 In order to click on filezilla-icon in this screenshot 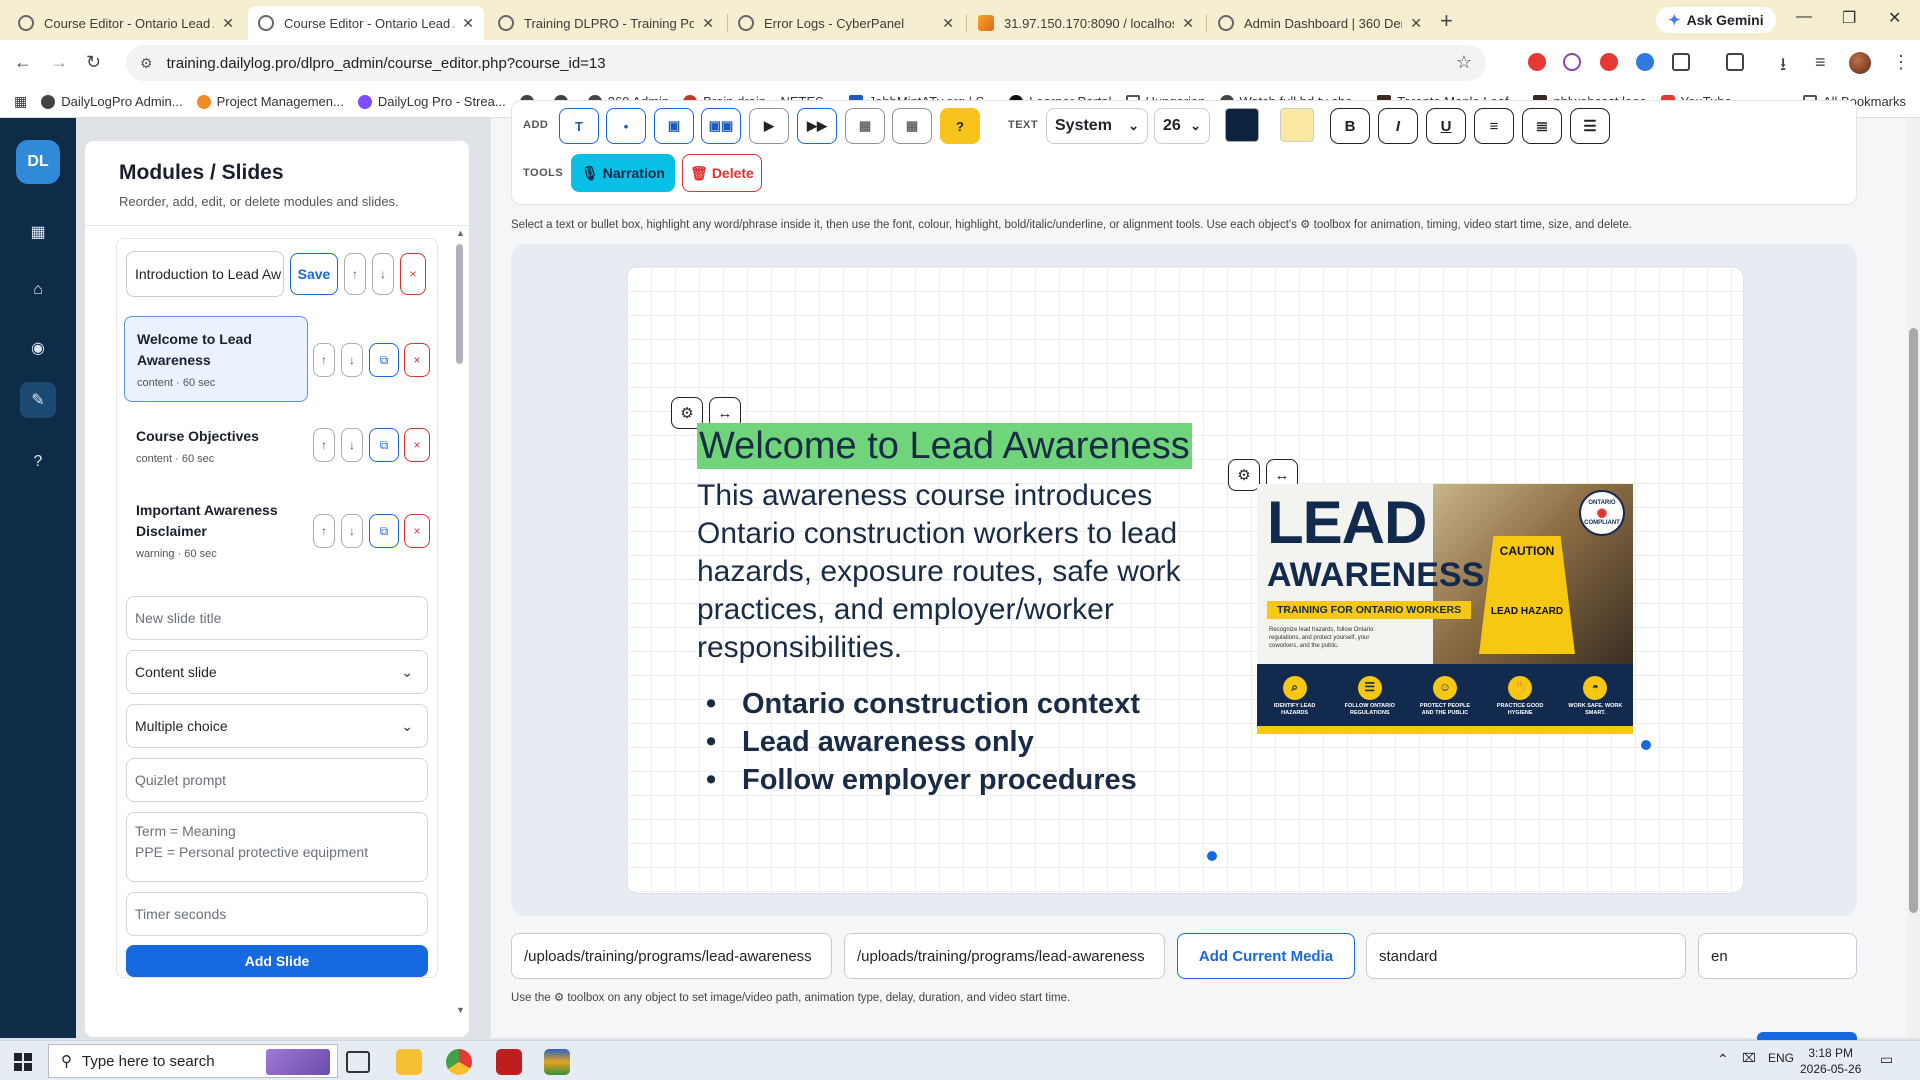, I will do `click(509, 1062)`.